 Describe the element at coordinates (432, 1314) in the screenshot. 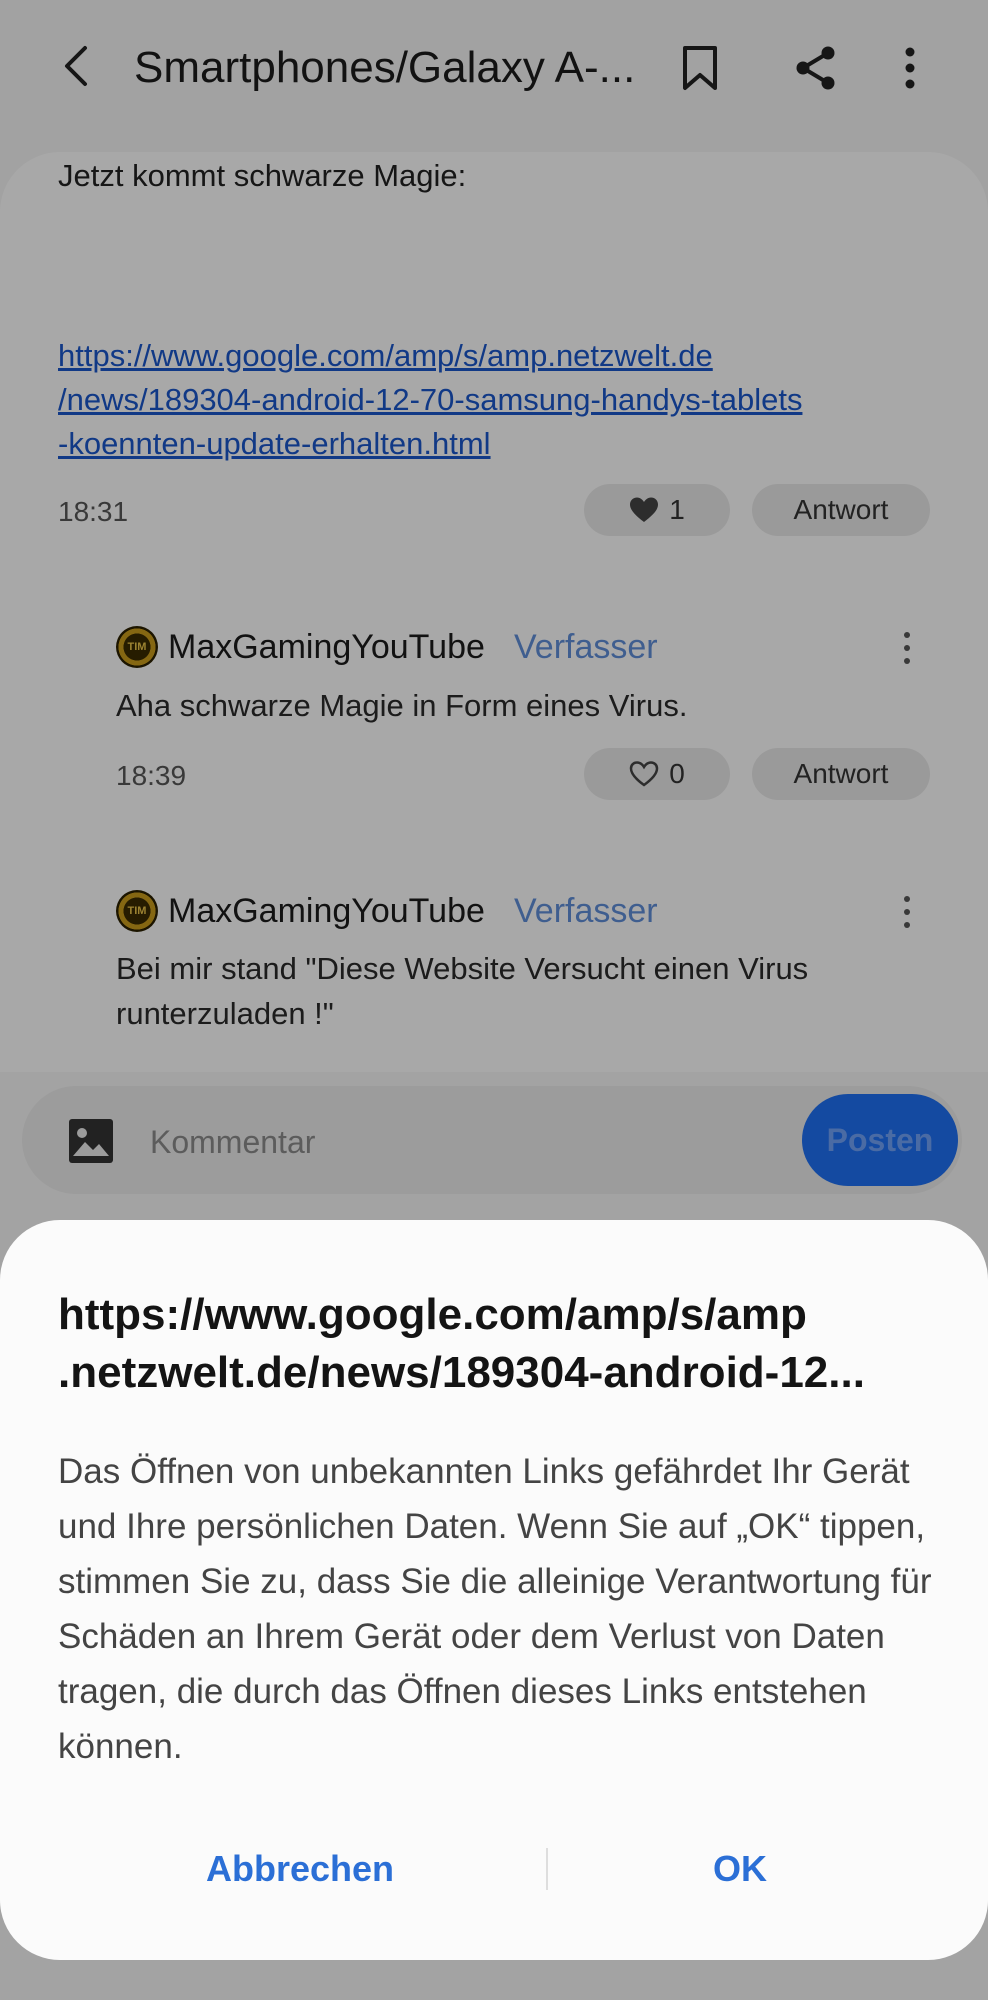

I see `dialog-title-line: https://www.google.com/amp/s/amp` at that location.